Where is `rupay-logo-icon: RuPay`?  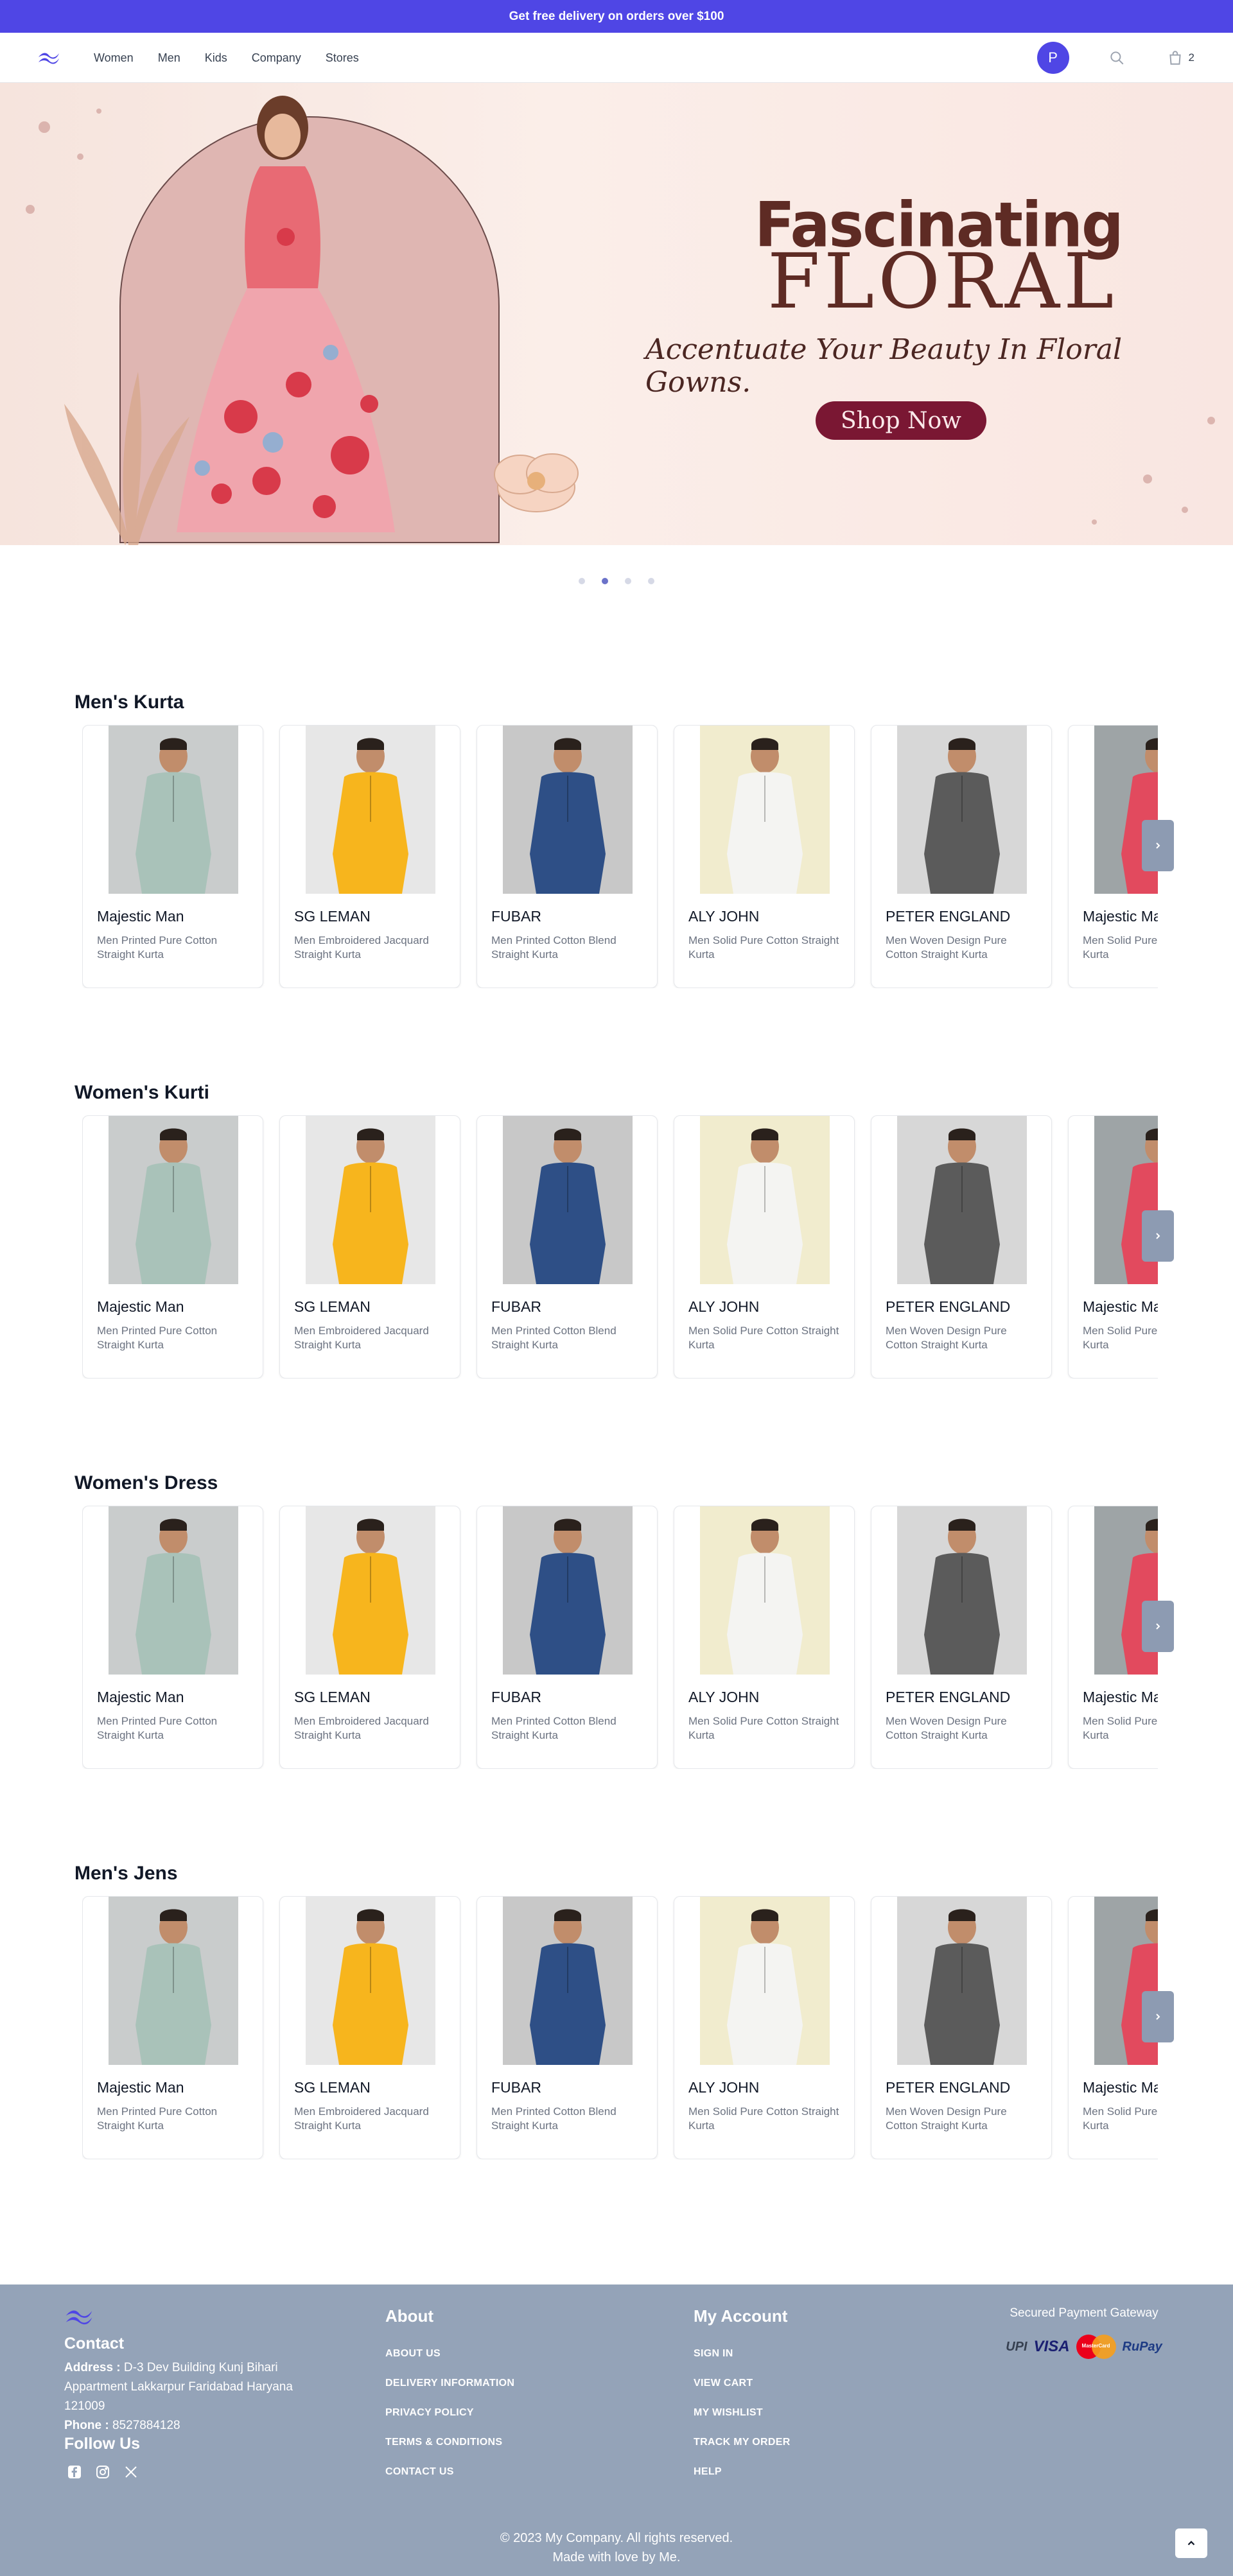 rupay-logo-icon: RuPay is located at coordinates (1142, 2346).